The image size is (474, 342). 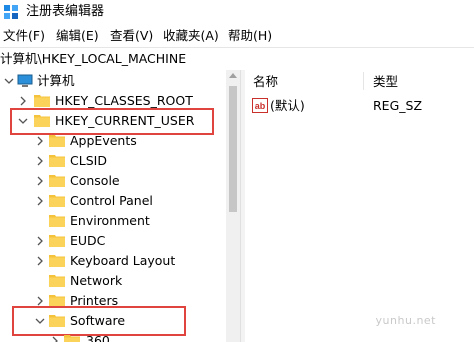 I want to click on tree-node-network: Network, so click(x=113, y=281).